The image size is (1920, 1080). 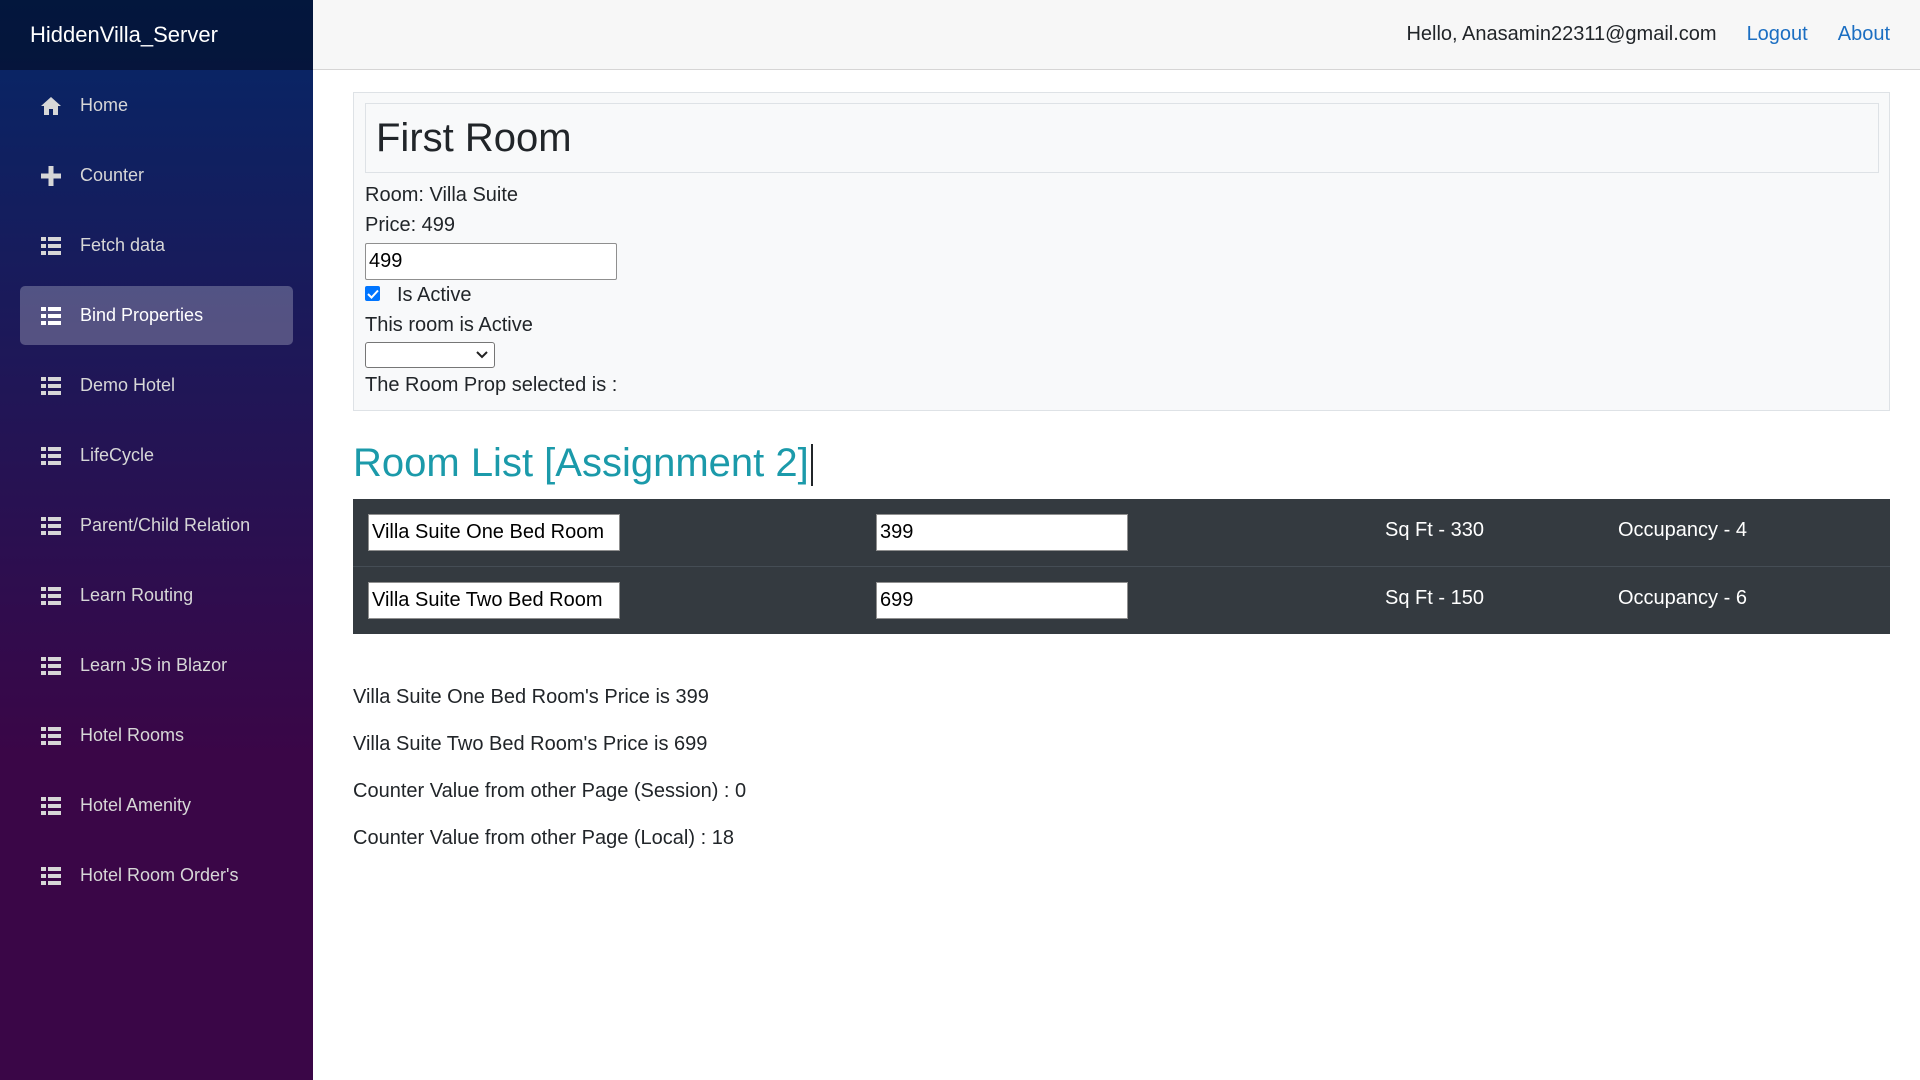 I want to click on sidebar-item-label: Learn Routing, so click(x=137, y=595).